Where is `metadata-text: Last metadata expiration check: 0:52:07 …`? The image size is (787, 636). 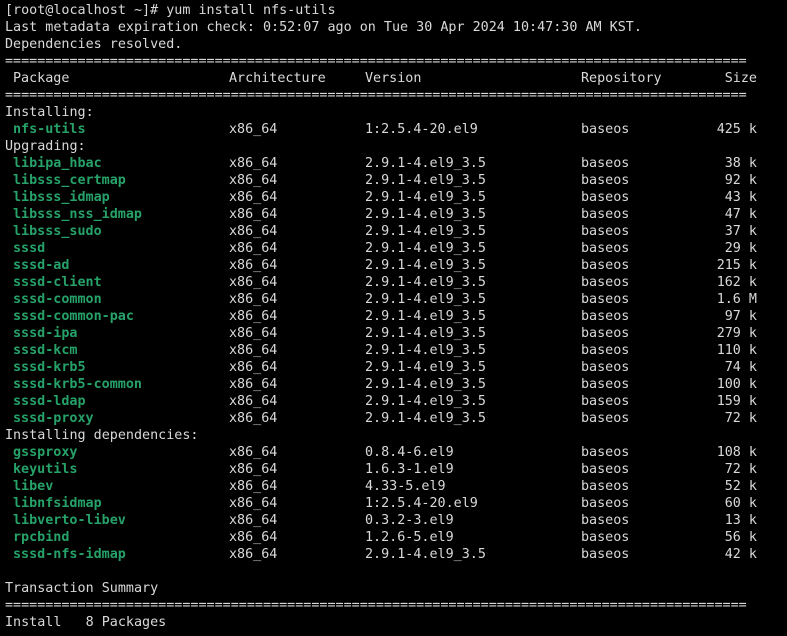
metadata-text: Last metadata expiration check: 0:52:07 … is located at coordinates (323, 27).